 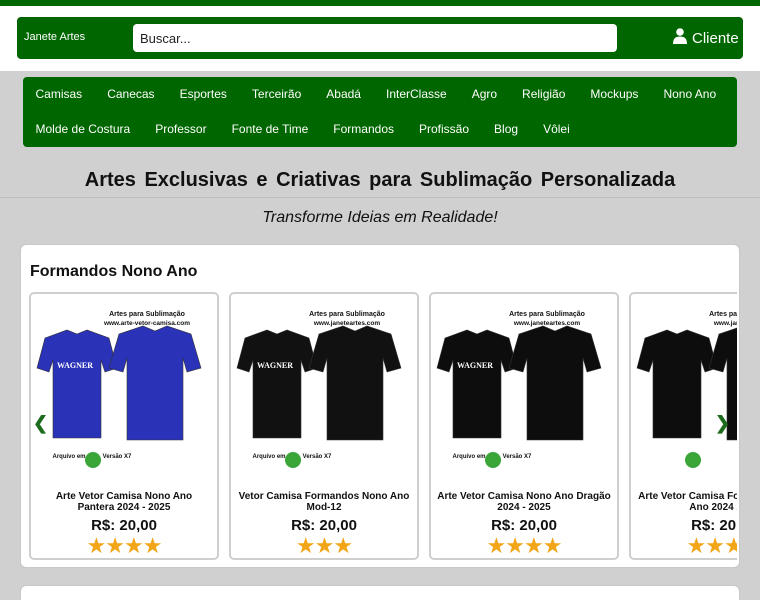 What do you see at coordinates (114, 271) in the screenshot?
I see `section-title: Formandos Nono Ano` at bounding box center [114, 271].